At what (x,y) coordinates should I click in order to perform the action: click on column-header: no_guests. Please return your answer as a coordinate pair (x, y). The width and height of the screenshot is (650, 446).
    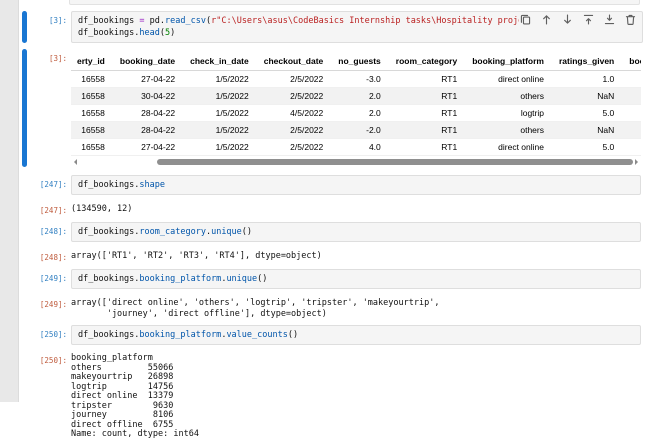
    Looking at the image, I should click on (361, 61).